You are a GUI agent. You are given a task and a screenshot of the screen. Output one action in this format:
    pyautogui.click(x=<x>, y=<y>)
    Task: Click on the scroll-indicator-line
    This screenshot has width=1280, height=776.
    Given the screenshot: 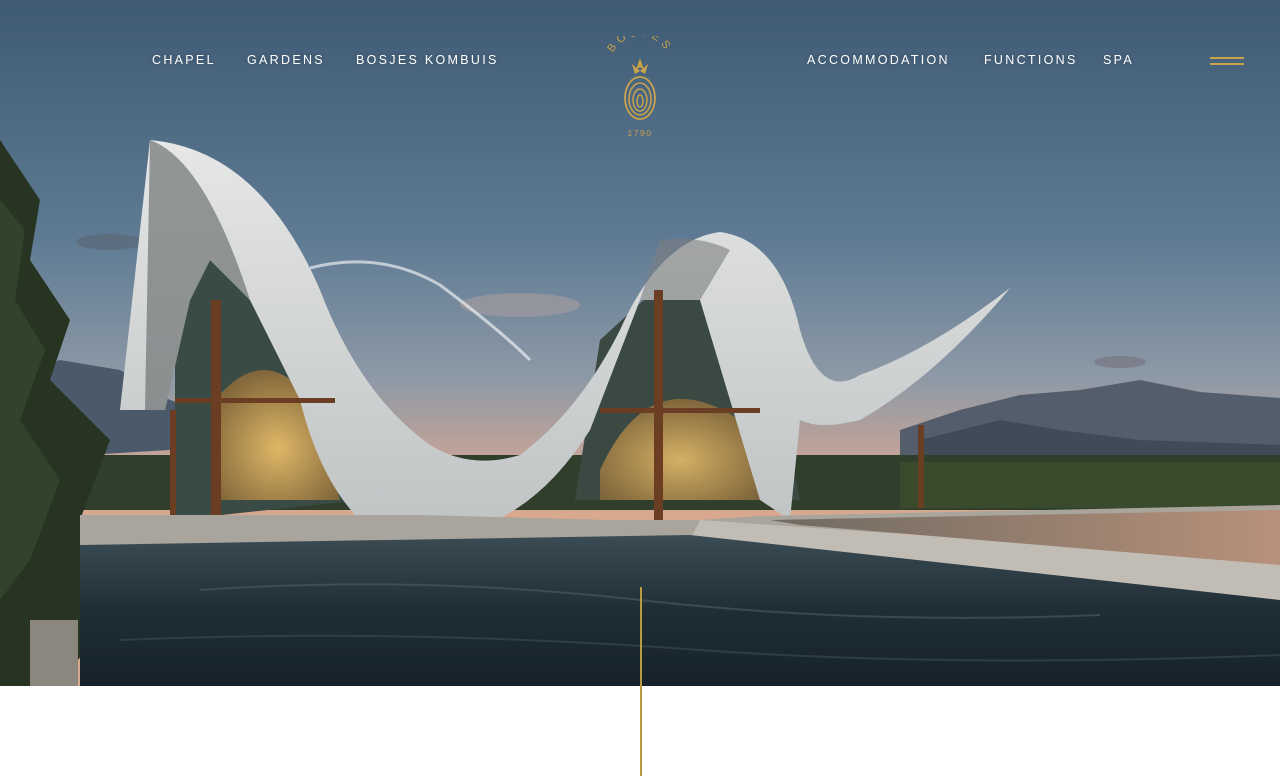 What is the action you would take?
    pyautogui.click(x=641, y=681)
    